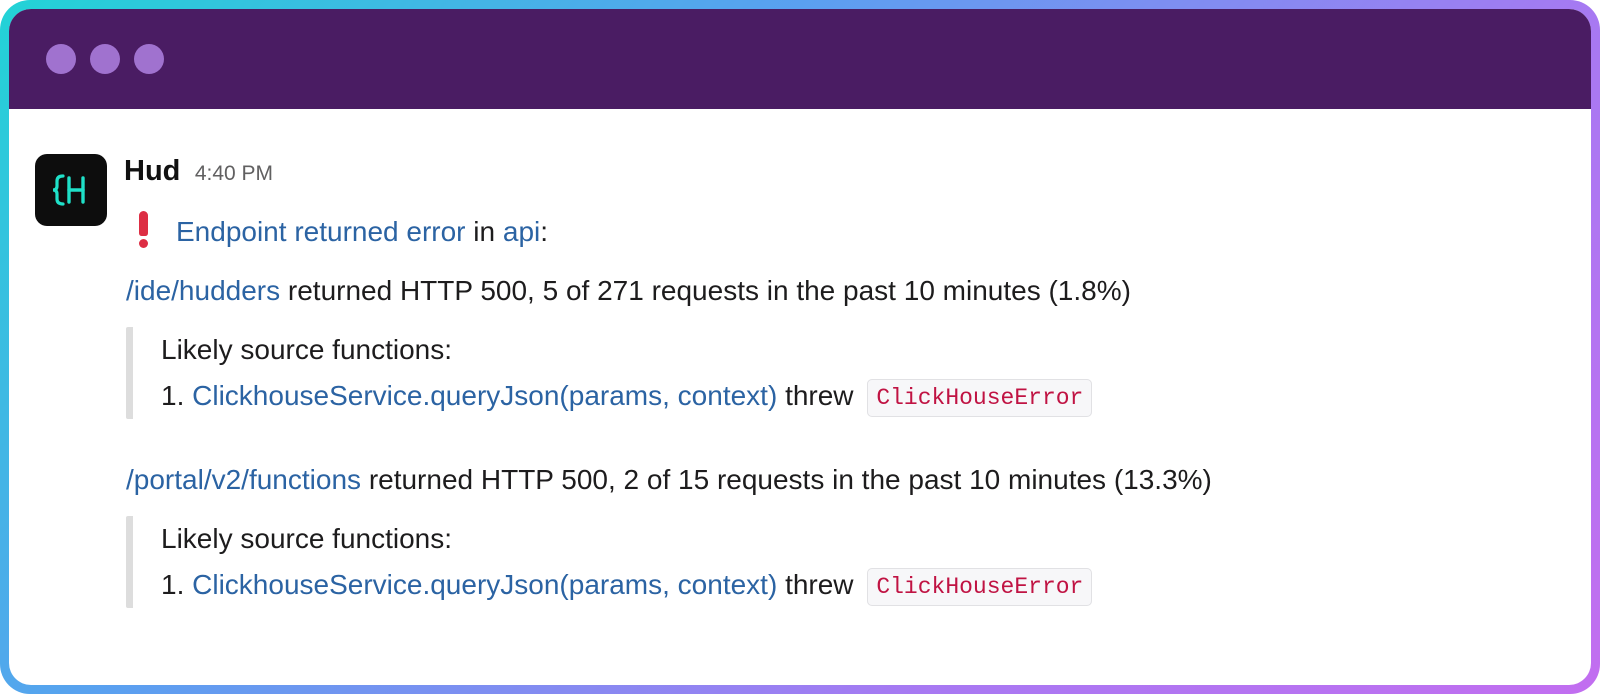 Image resolution: width=1600 pixels, height=694 pixels. What do you see at coordinates (243, 479) in the screenshot?
I see `endpoint-link: /portal/v2/functions` at bounding box center [243, 479].